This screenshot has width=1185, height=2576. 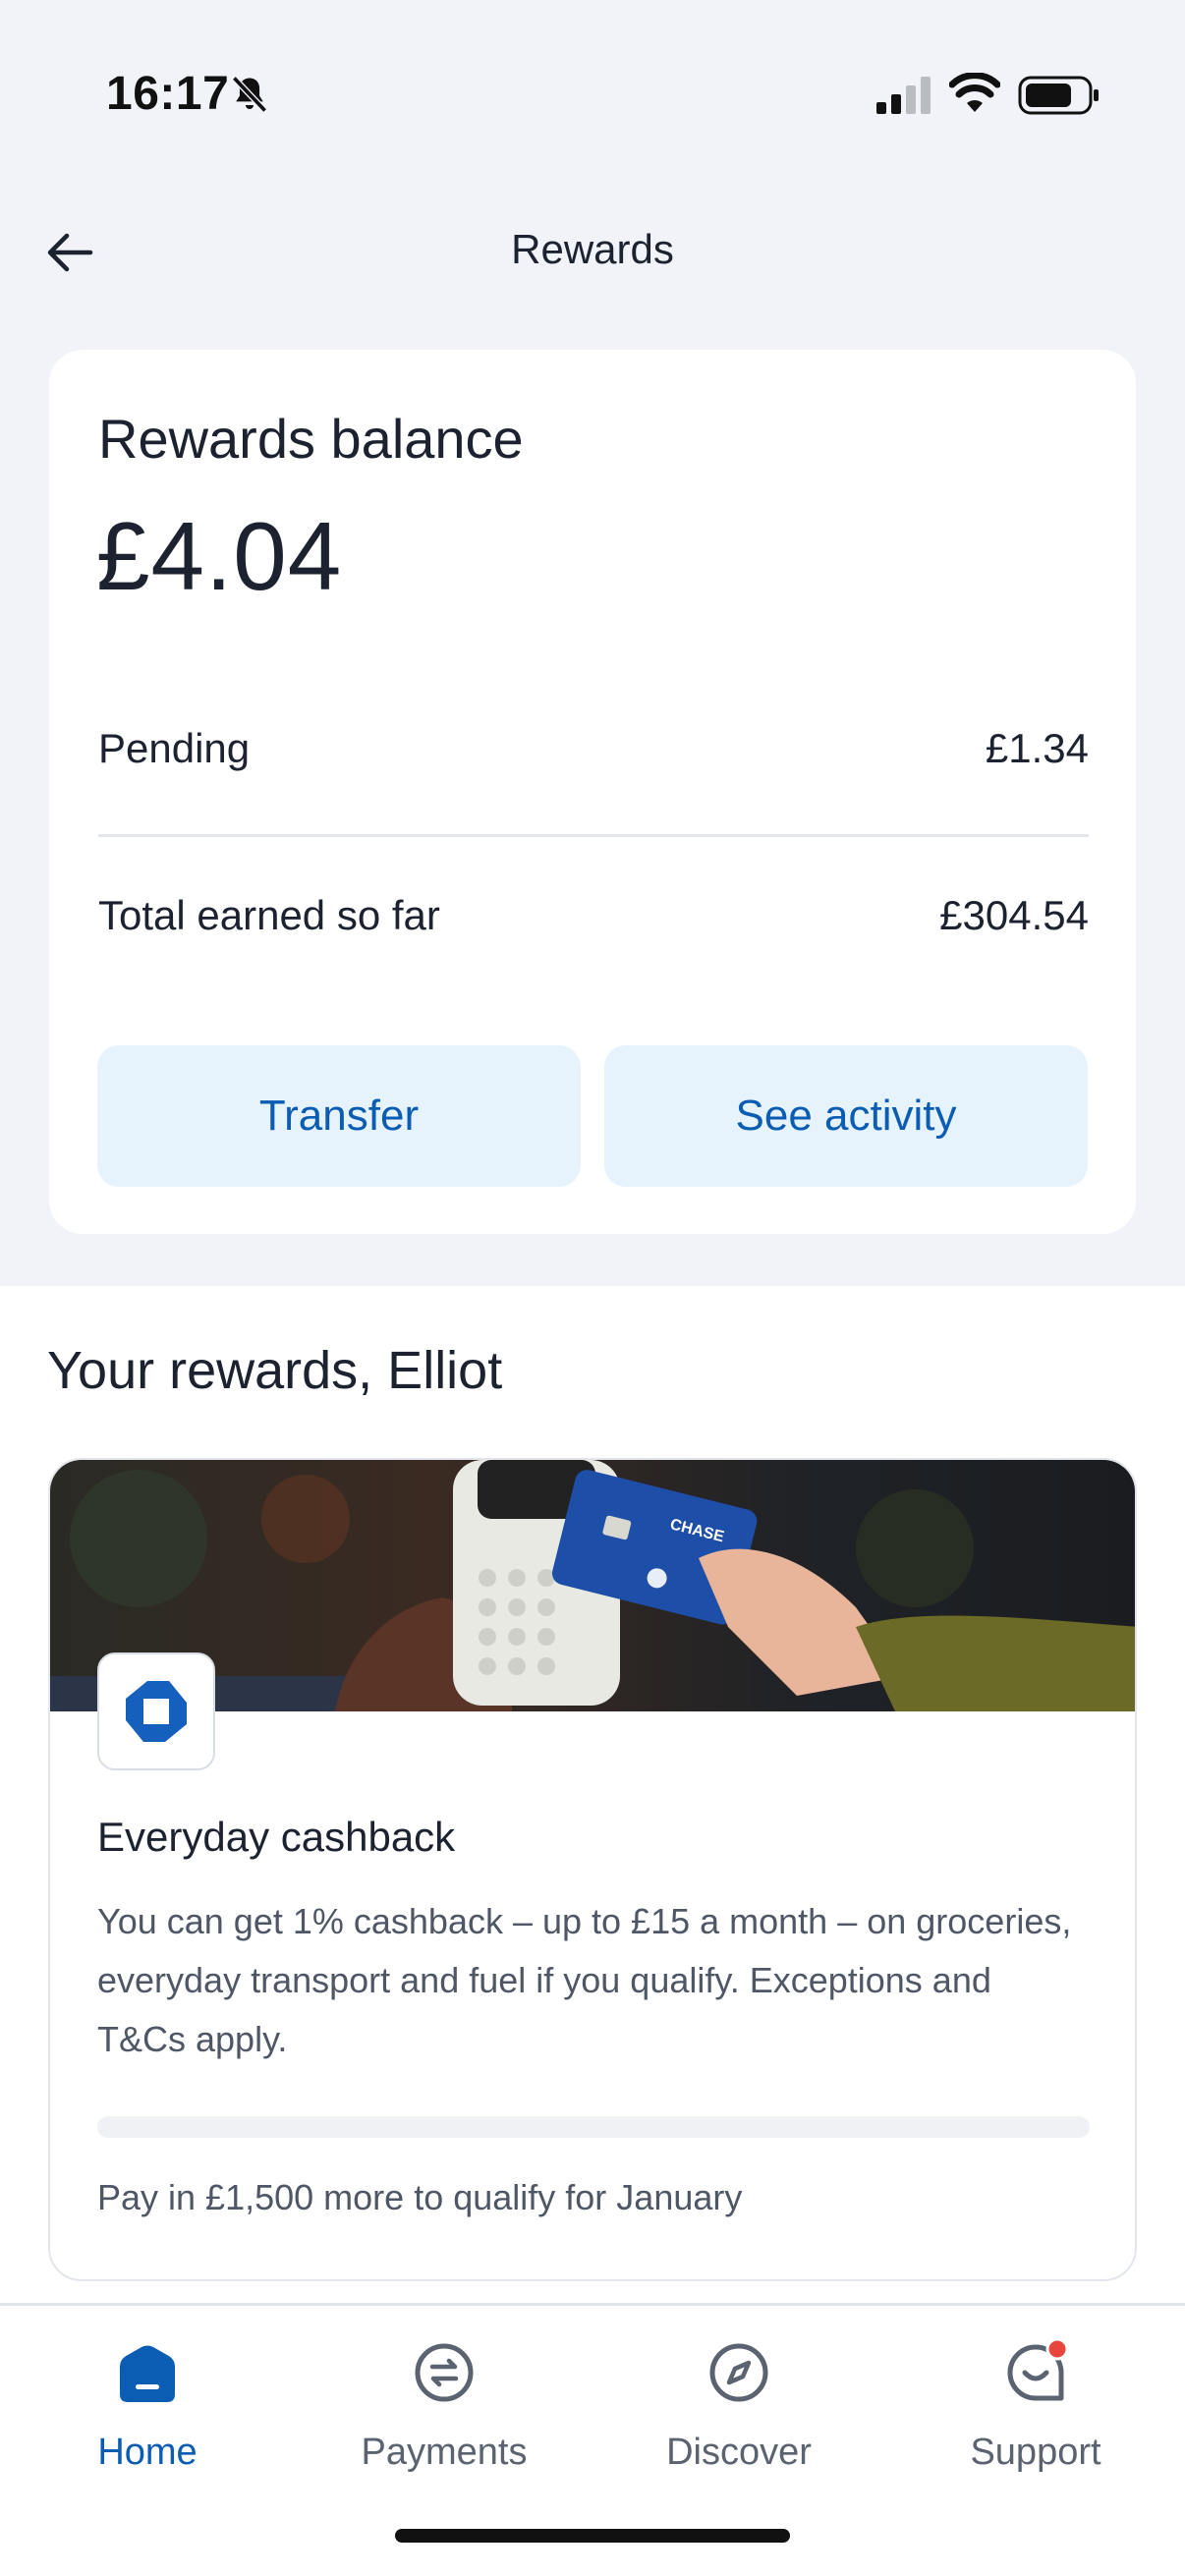 I want to click on transfer-button: Transfer, so click(x=339, y=1116).